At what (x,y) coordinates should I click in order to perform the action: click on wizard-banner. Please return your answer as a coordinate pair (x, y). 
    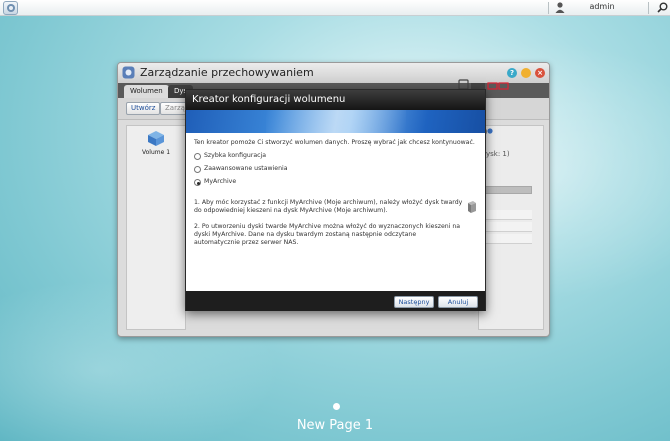
    Looking at the image, I should click on (335, 121).